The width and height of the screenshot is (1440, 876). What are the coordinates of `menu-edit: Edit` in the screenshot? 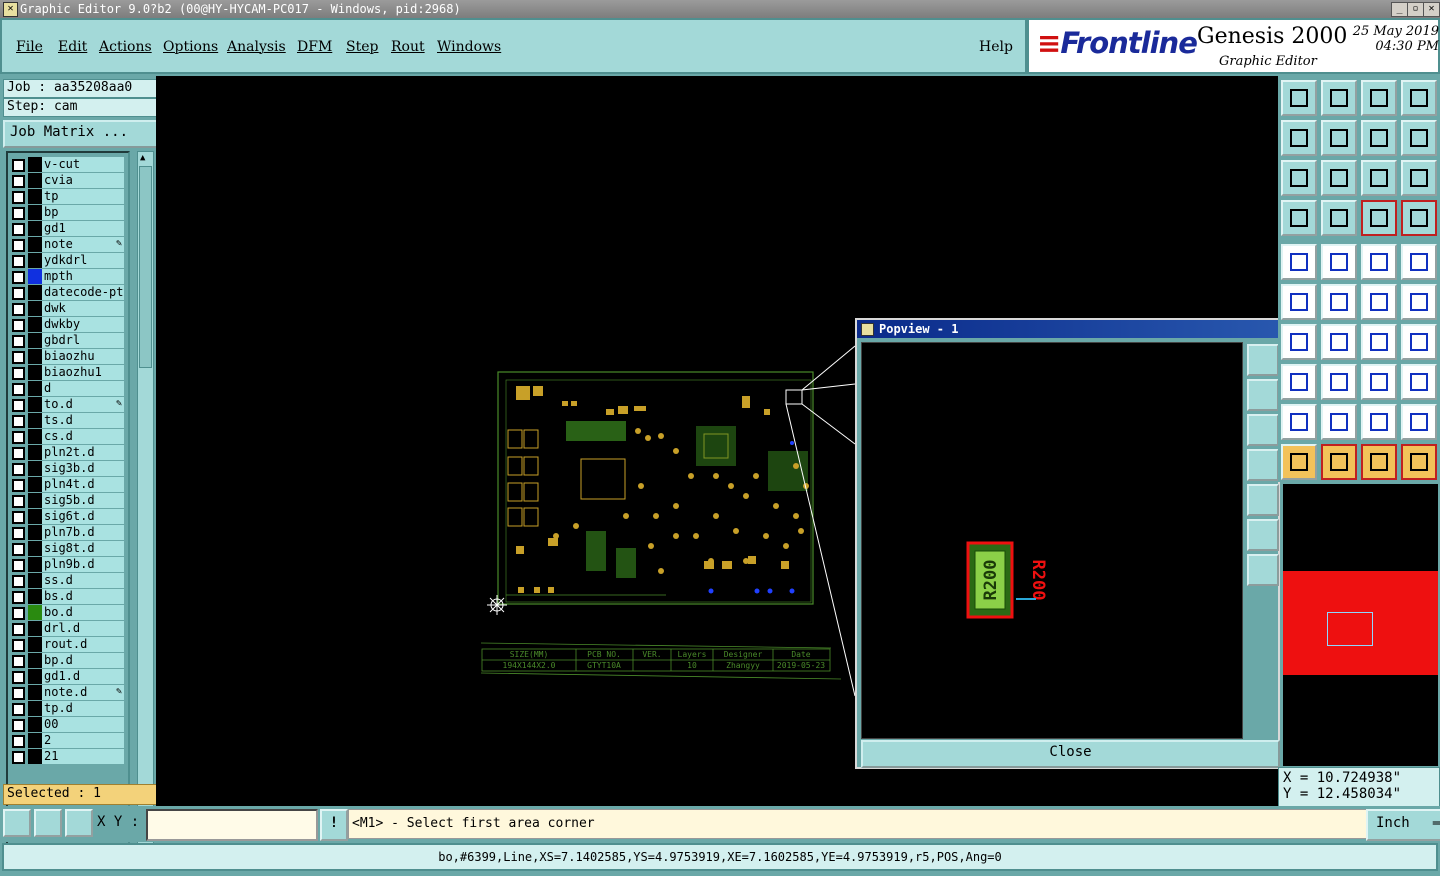 It's located at (72, 47).